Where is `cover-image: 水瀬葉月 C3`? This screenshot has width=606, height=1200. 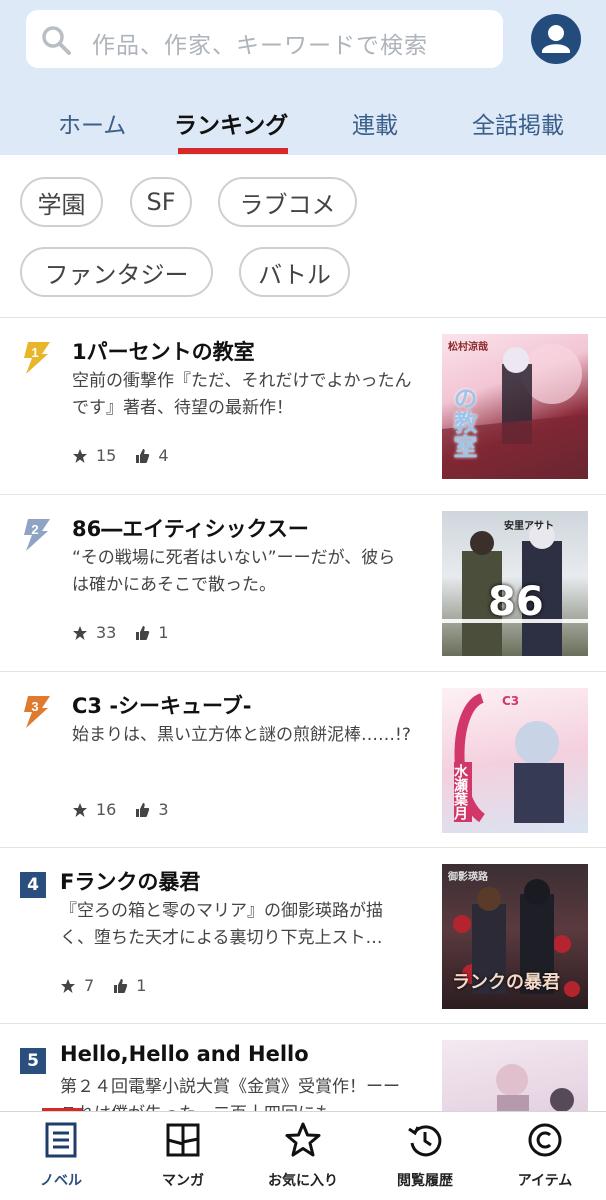
cover-image: 水瀬葉月 C3 is located at coordinates (515, 760).